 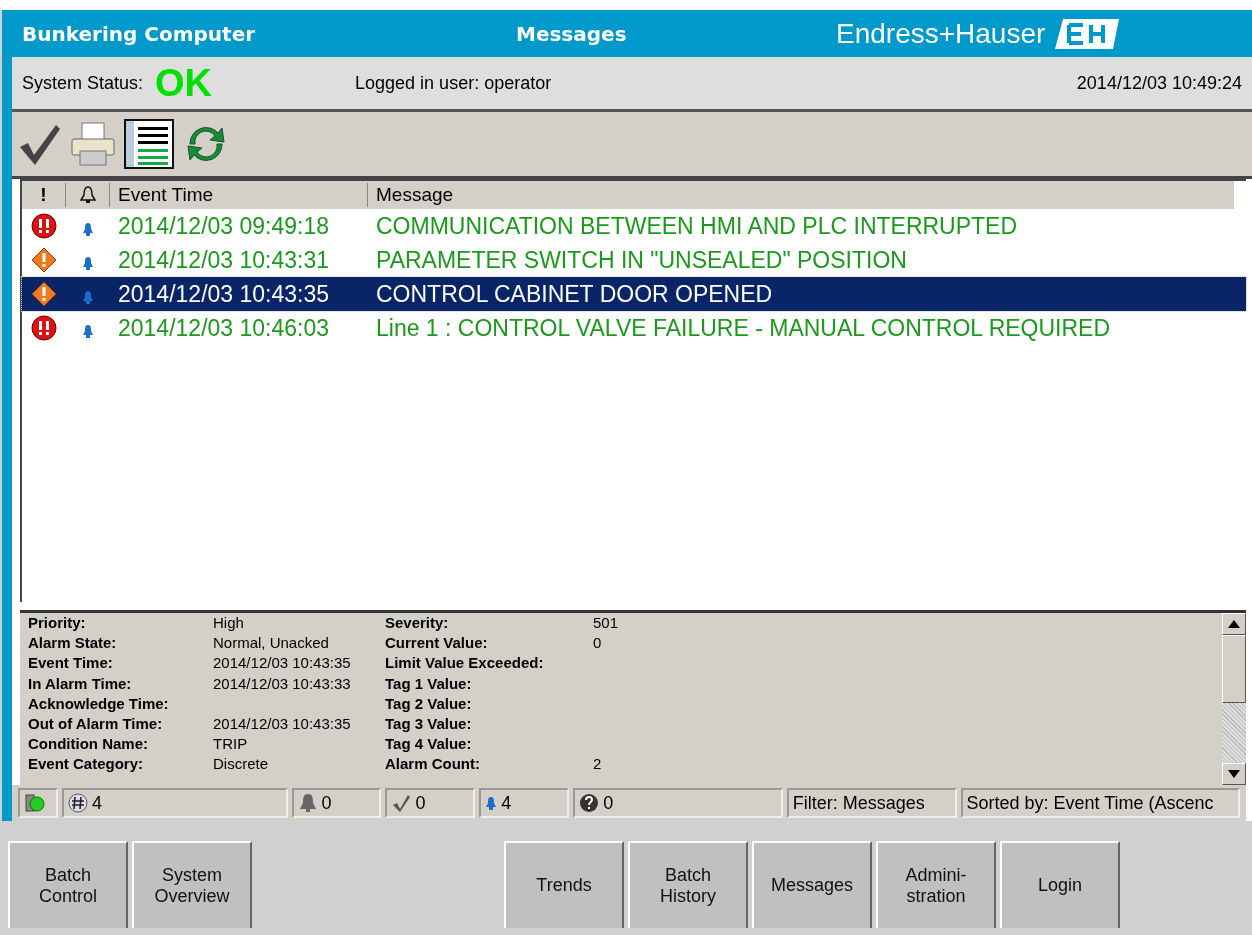 I want to click on column-header: Event Time, so click(x=239, y=195).